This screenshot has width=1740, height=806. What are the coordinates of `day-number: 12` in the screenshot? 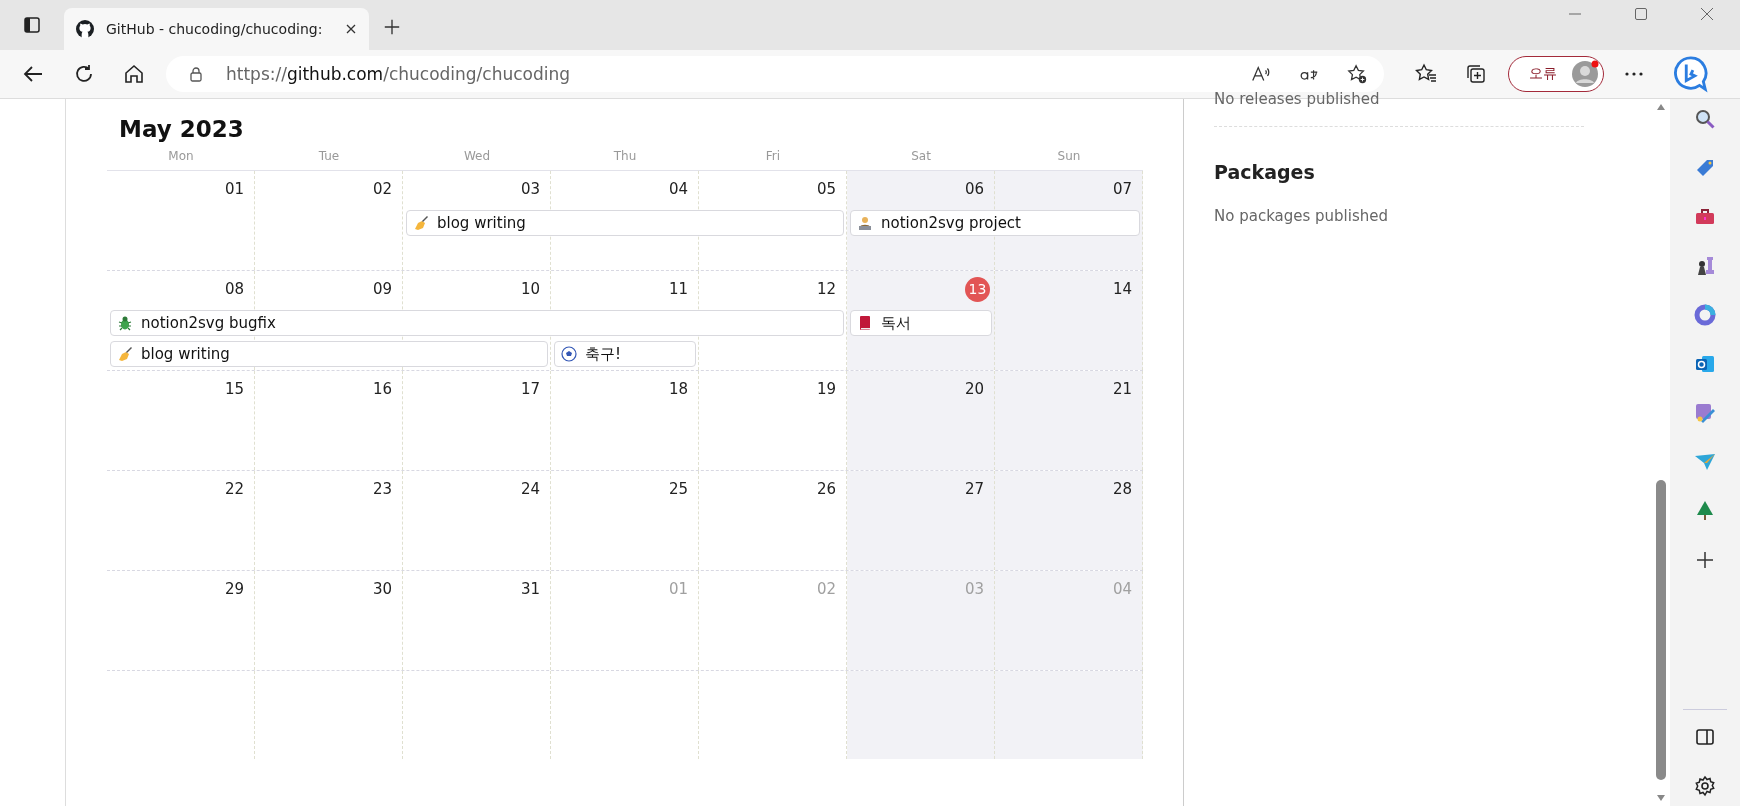 It's located at (826, 289).